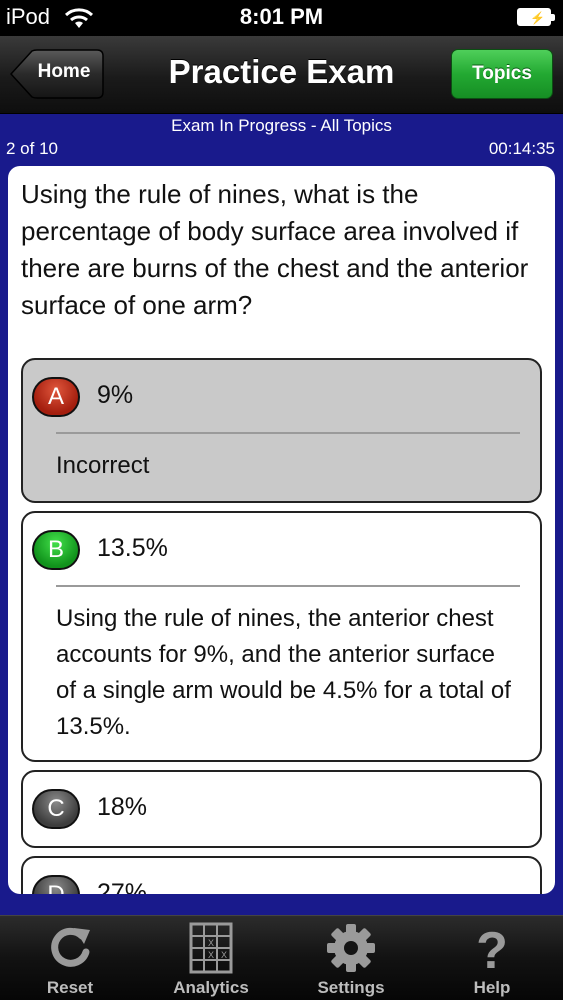 Image resolution: width=563 pixels, height=1000 pixels. Describe the element at coordinates (281, 809) in the screenshot. I see `answer-option-c: C 18%` at that location.